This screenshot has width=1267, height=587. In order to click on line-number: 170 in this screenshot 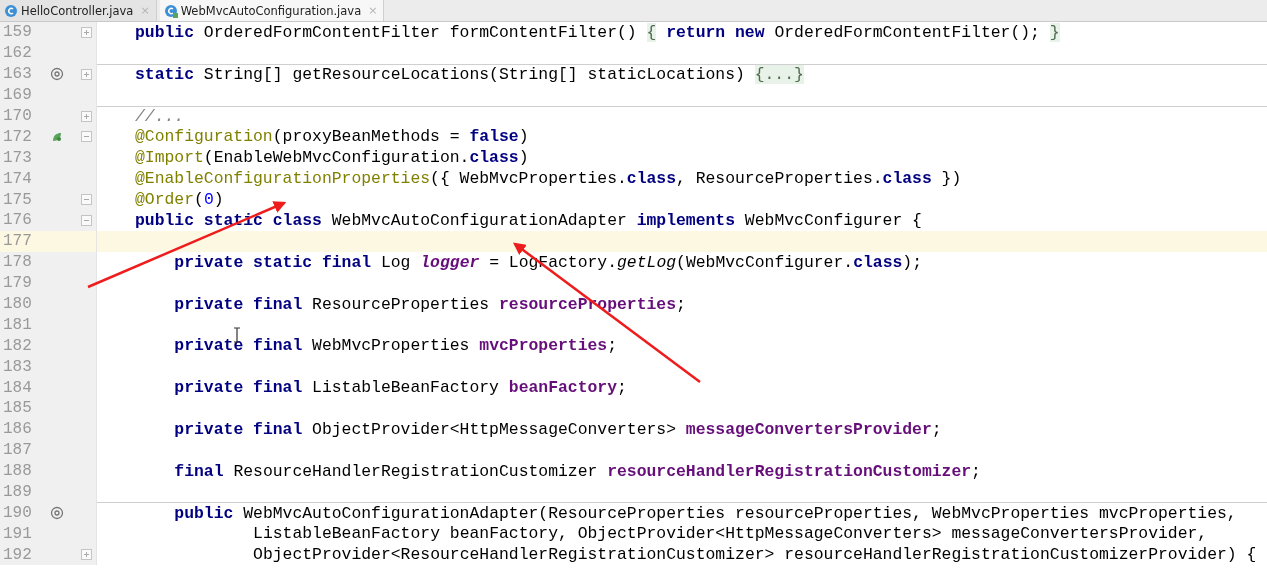, I will do `click(17, 116)`.